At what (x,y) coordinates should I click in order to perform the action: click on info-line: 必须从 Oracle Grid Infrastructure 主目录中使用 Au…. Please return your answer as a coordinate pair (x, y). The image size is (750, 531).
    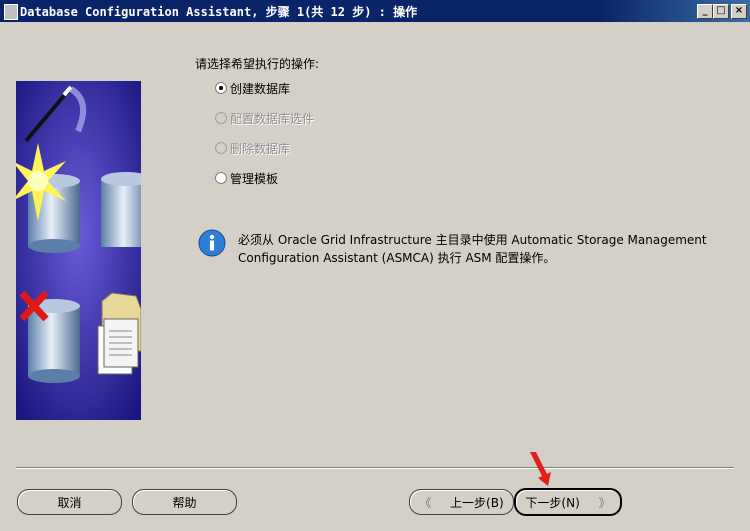
    Looking at the image, I should click on (472, 240).